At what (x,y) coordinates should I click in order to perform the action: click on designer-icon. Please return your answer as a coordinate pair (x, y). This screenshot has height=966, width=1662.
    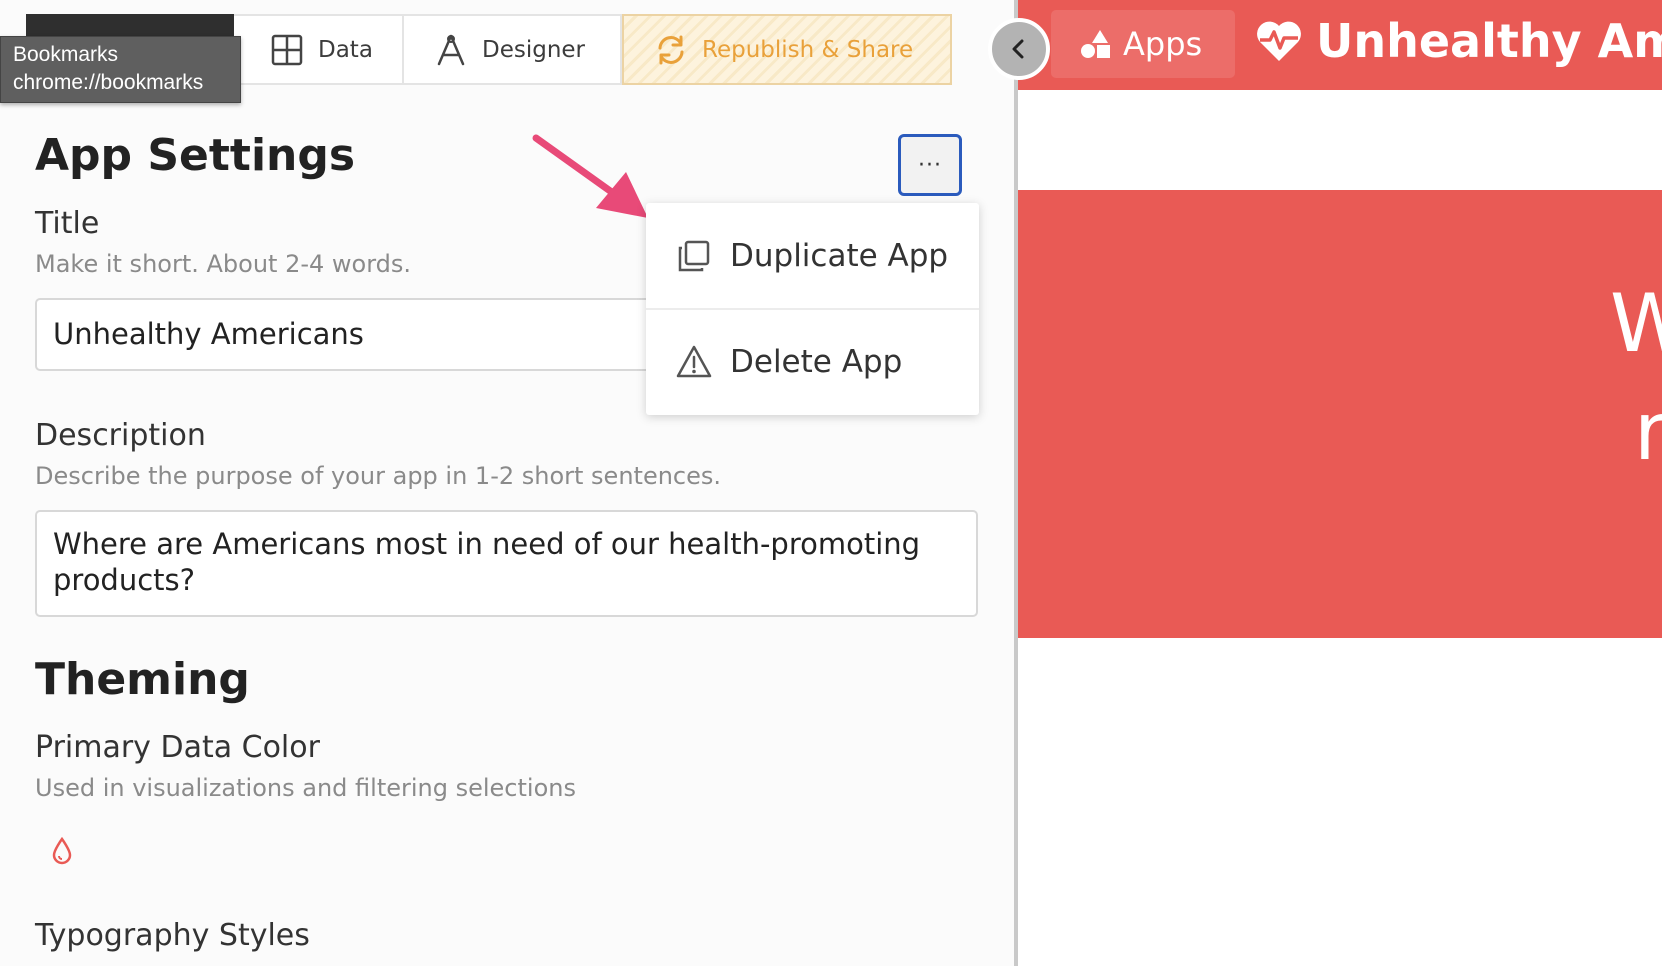
    Looking at the image, I should click on (451, 49).